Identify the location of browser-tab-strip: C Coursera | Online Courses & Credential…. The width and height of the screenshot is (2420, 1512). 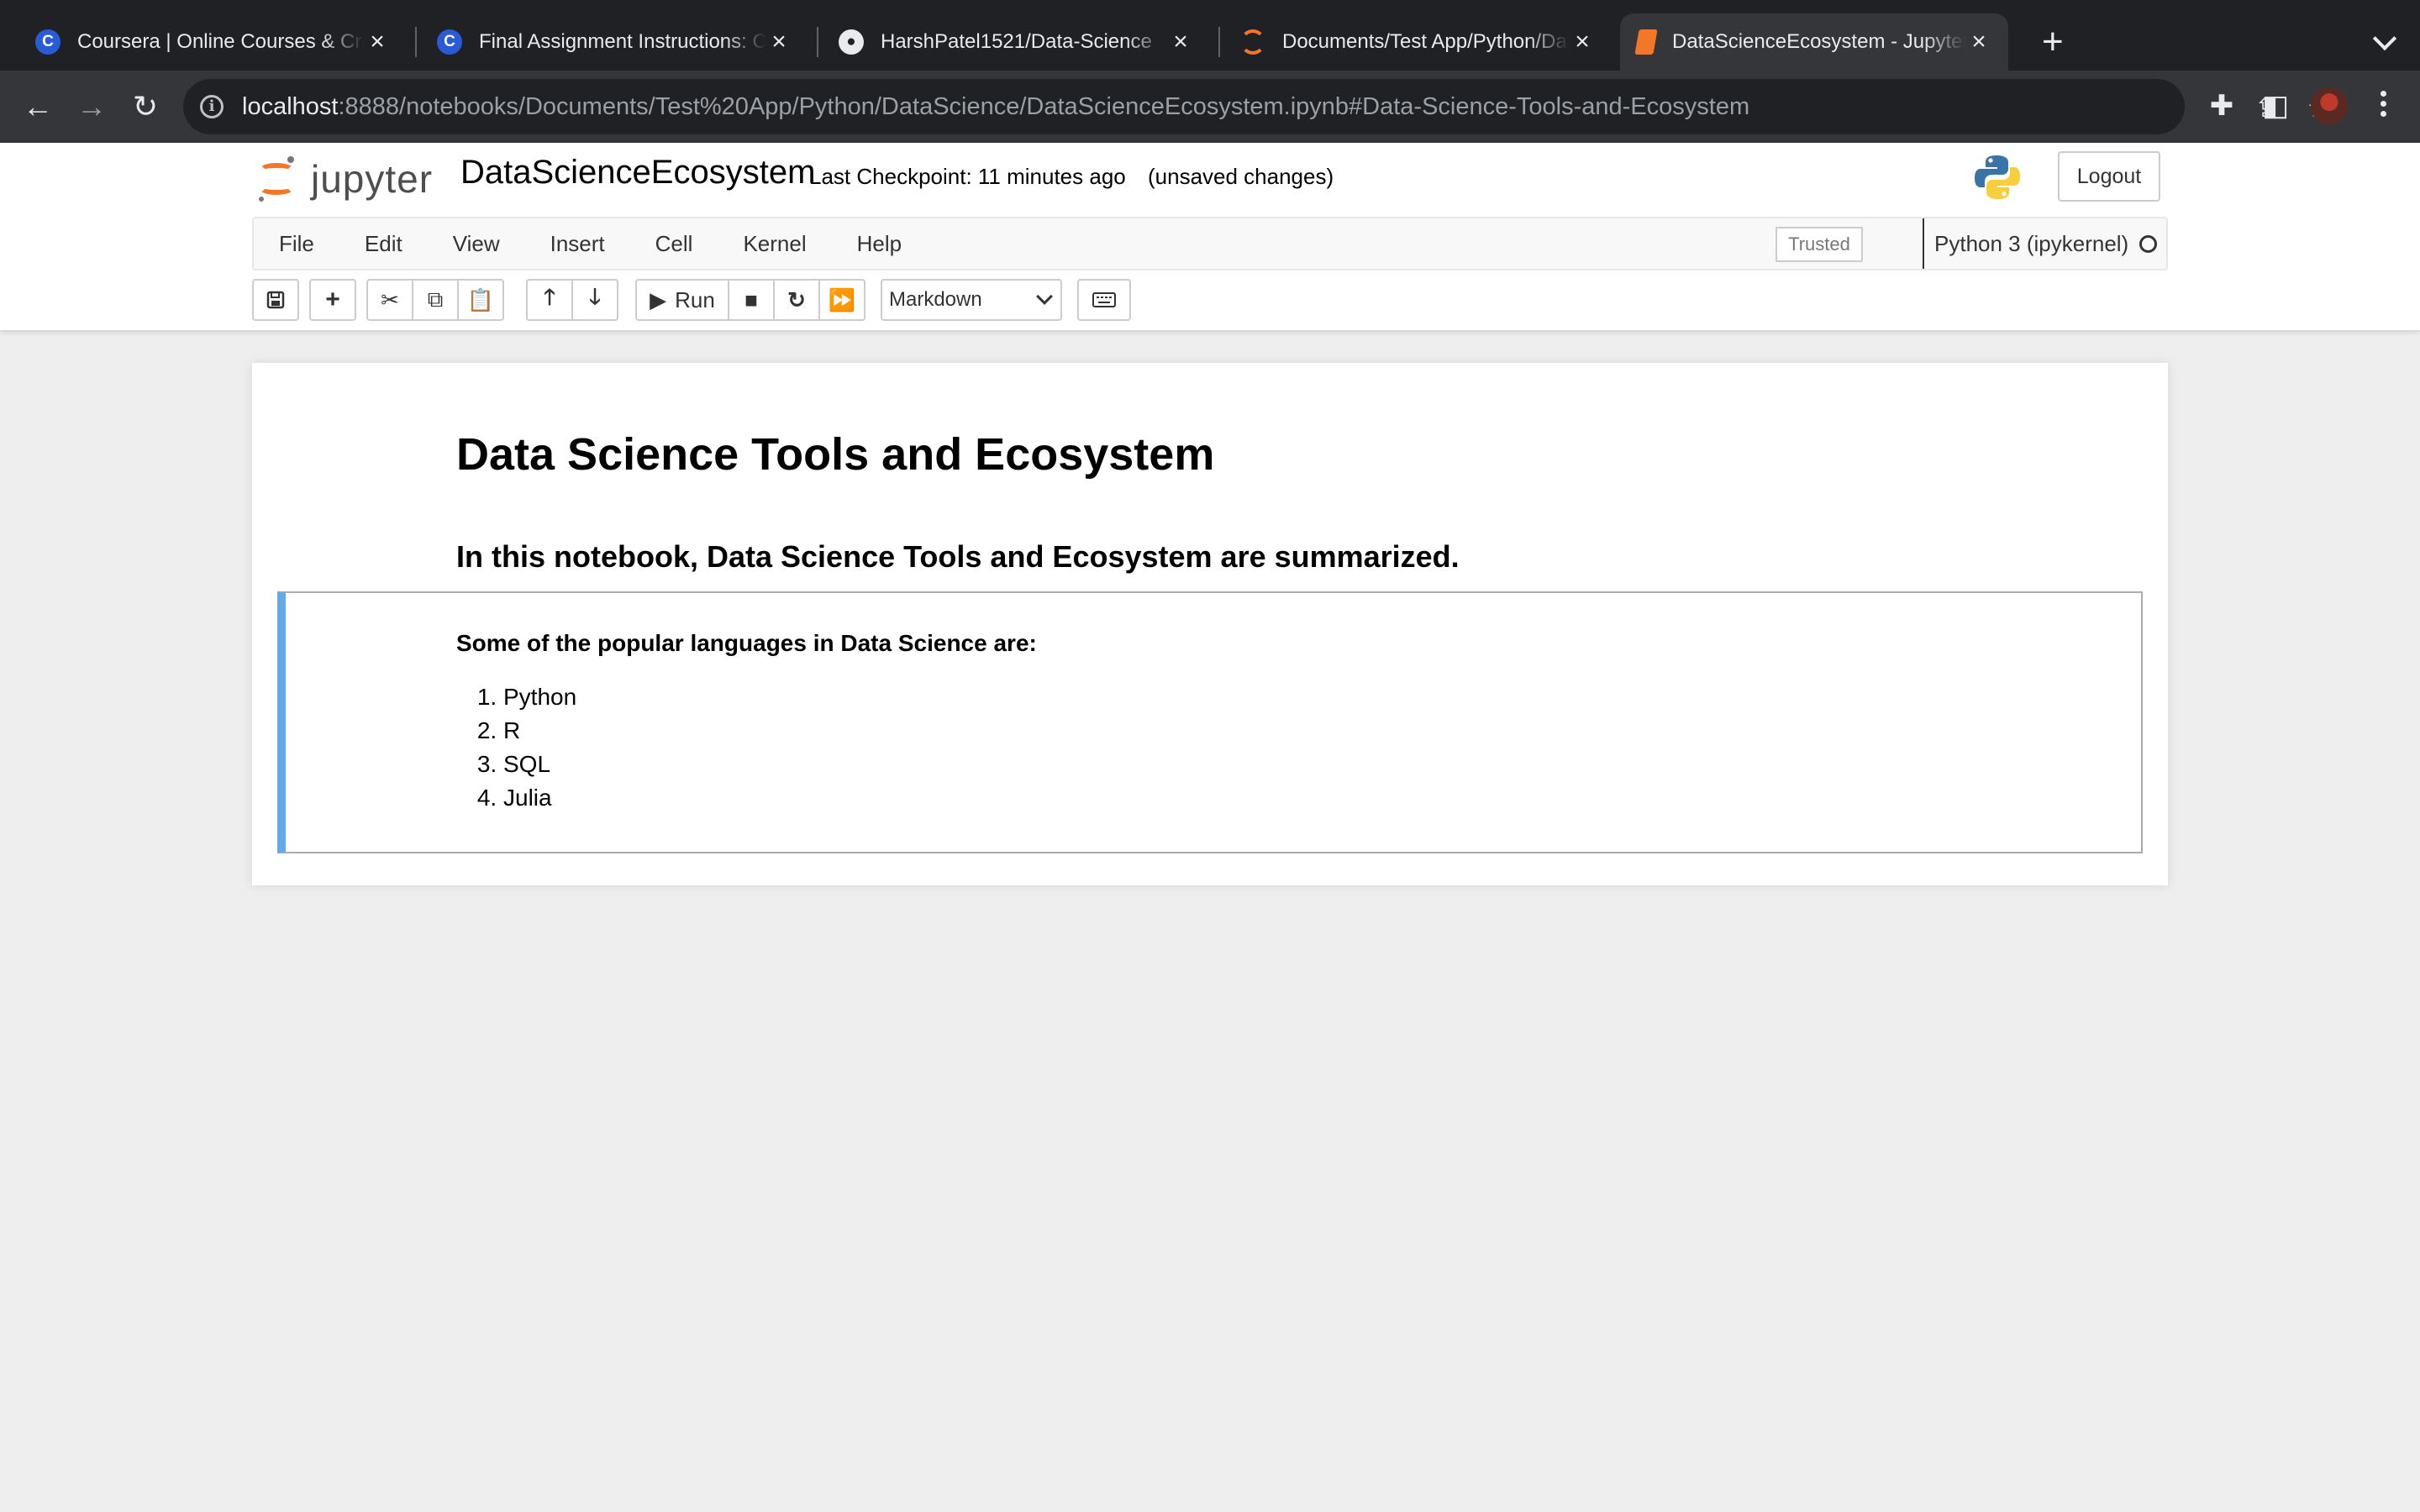
(1210, 35).